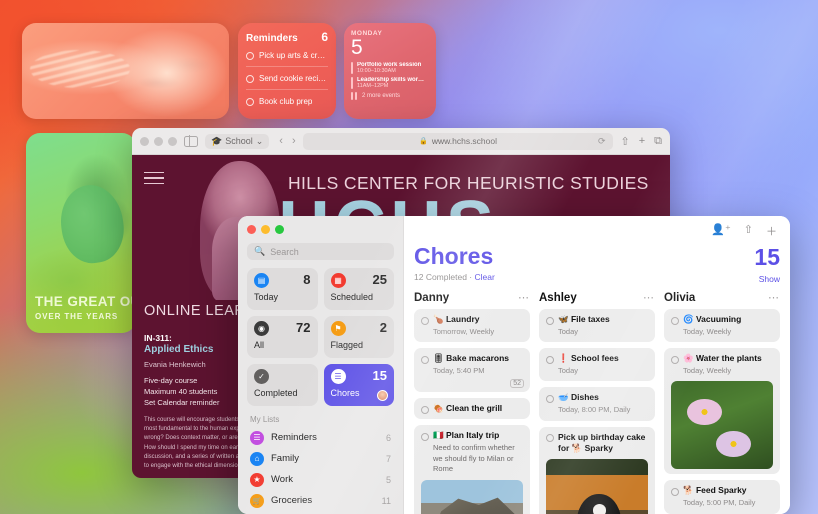 Image resolution: width=818 pixels, height=514 pixels. I want to click on column-title: Ashley, so click(558, 297).